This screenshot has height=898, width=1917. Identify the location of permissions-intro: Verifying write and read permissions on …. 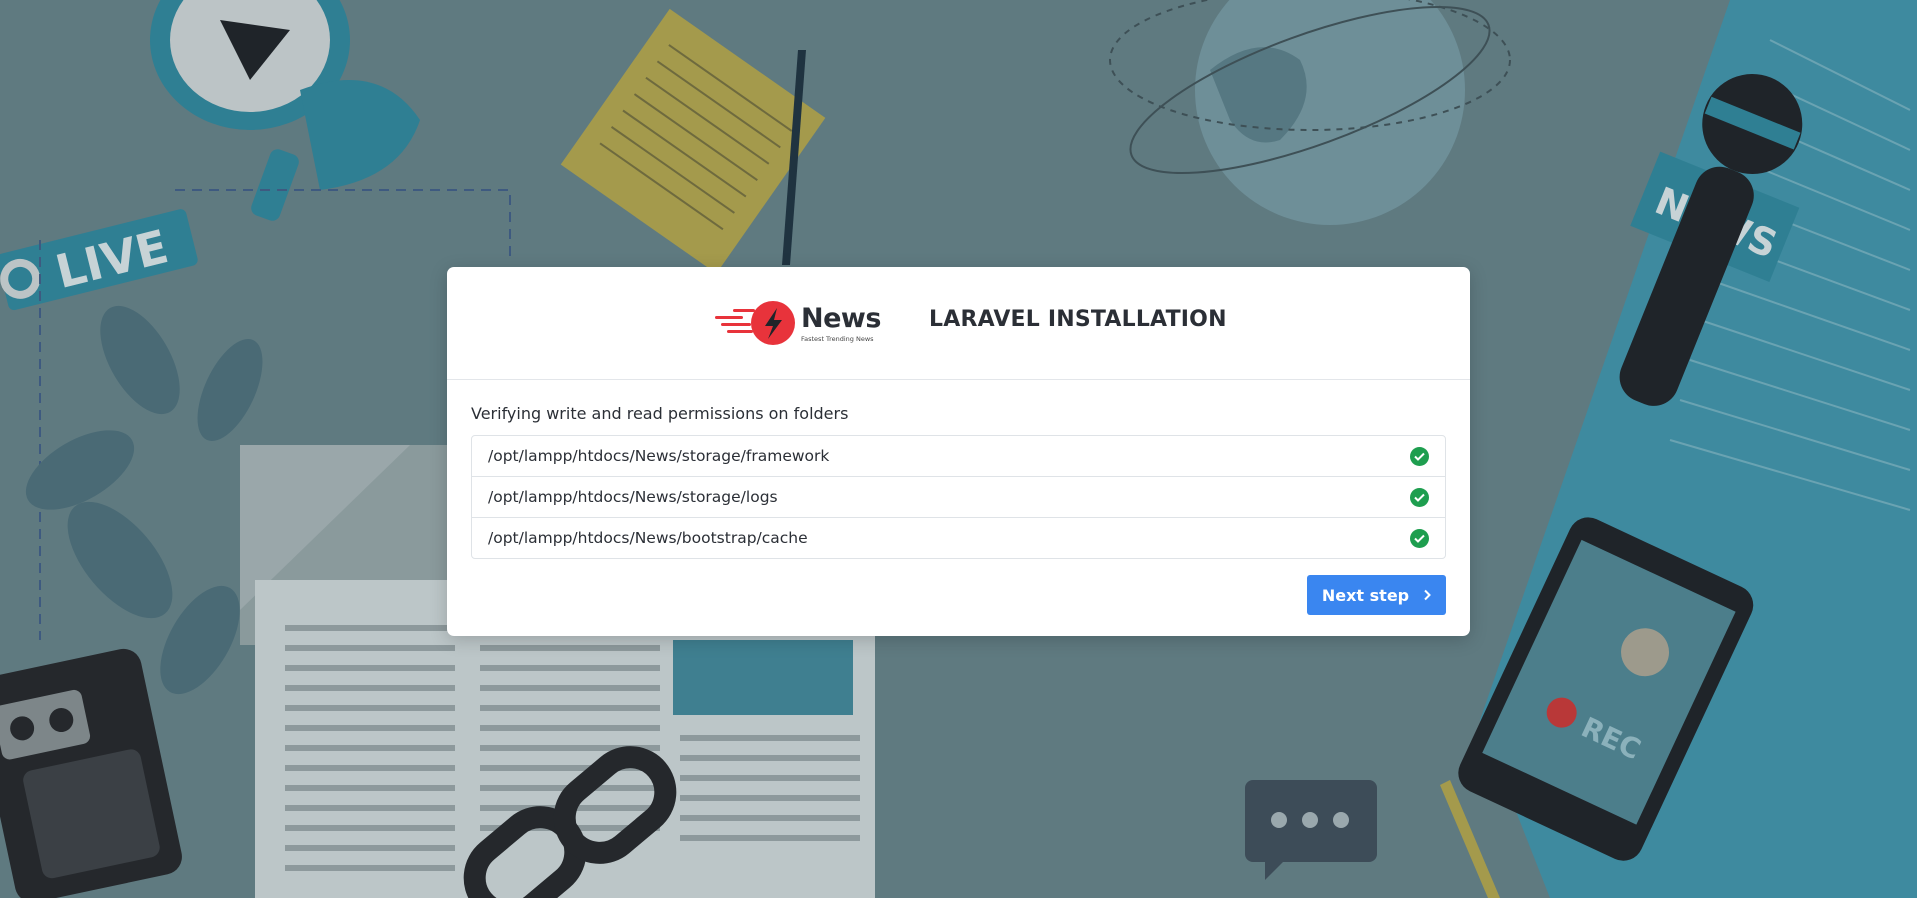
(660, 413).